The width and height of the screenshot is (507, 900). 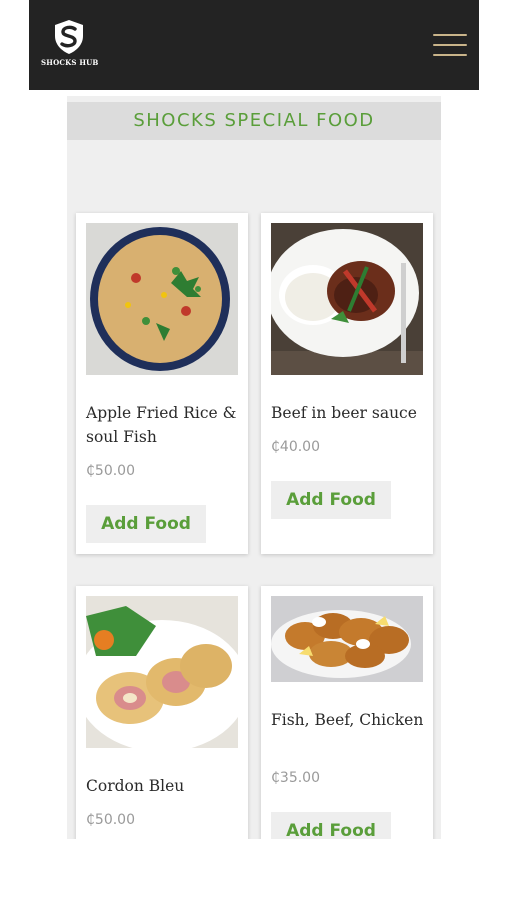 What do you see at coordinates (347, 299) in the screenshot?
I see `beef-rice-plate-image` at bounding box center [347, 299].